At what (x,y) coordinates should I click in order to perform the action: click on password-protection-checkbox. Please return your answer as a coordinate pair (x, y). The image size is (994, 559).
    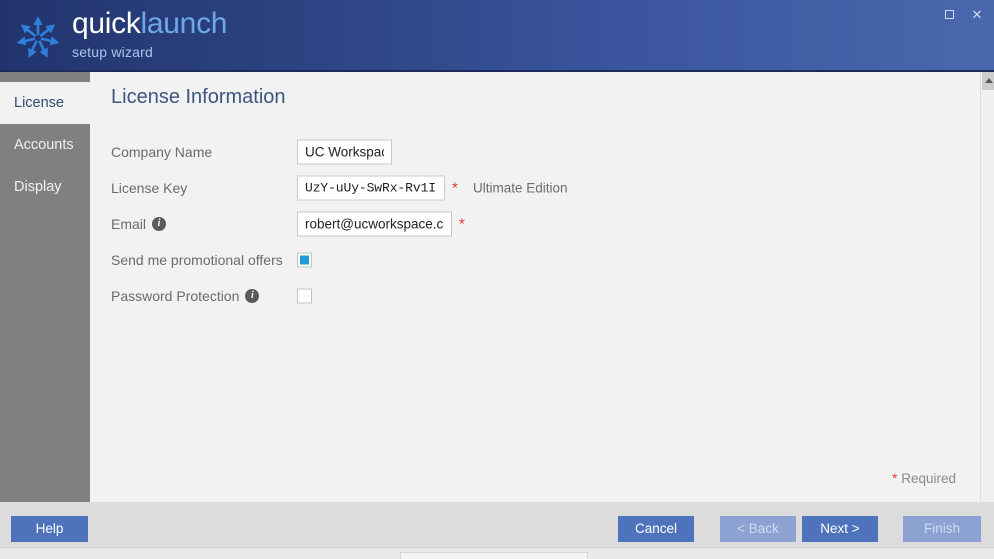
    Looking at the image, I should click on (304, 296).